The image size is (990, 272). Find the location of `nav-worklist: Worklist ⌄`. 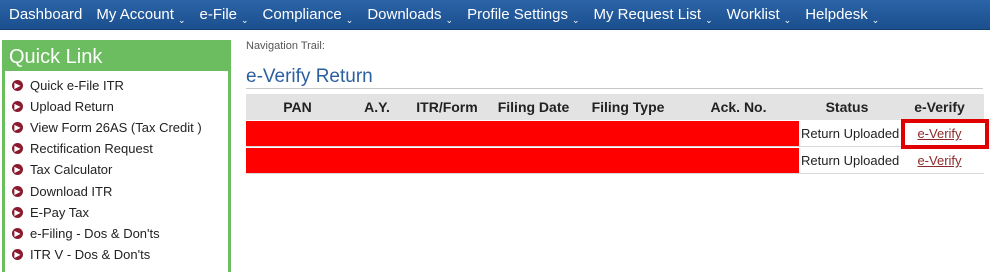

nav-worklist: Worklist ⌄ is located at coordinates (759, 15).